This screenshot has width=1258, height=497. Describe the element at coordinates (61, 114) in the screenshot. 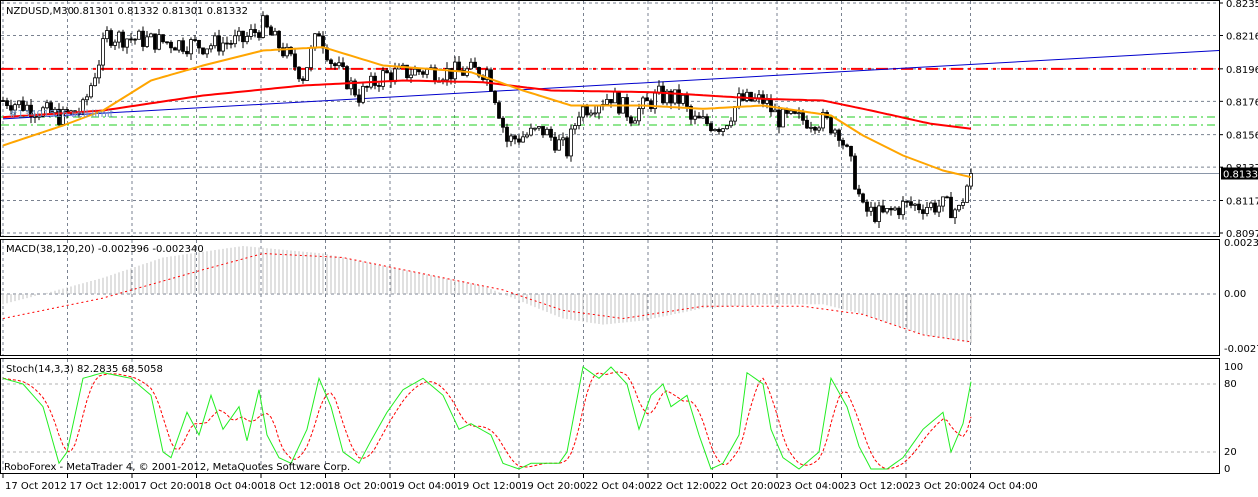

I see `order-label: #13401516 sell limit` at that location.